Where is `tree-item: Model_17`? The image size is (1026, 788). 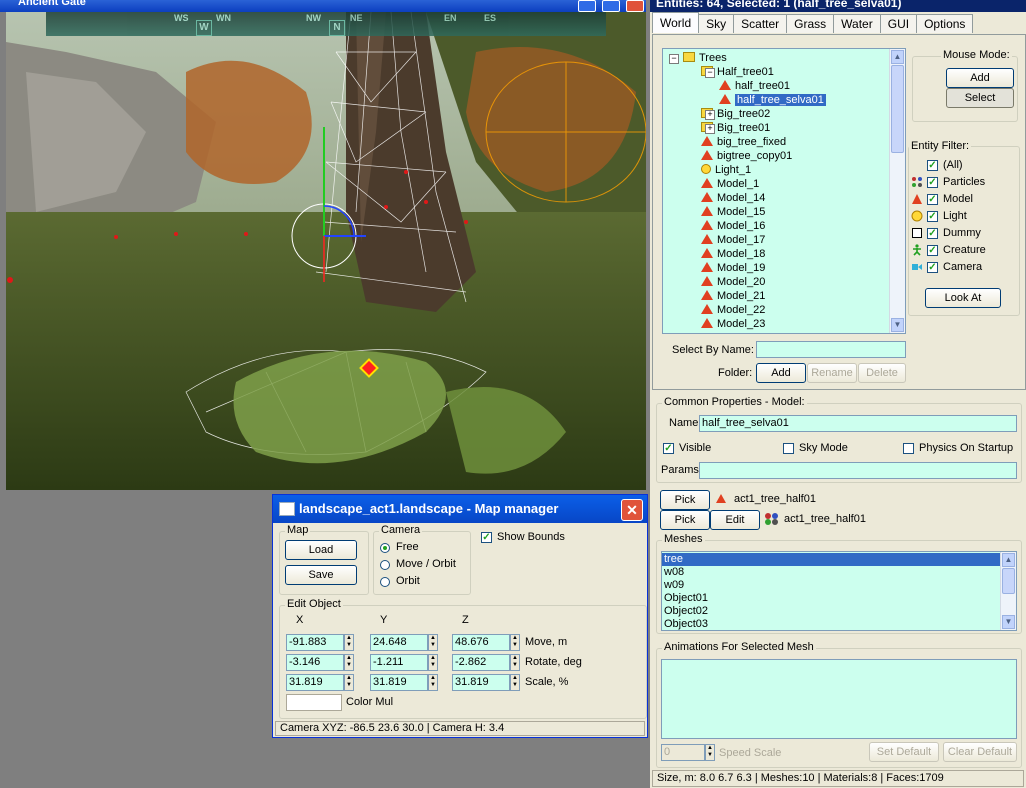
tree-item: Model_17 is located at coordinates (733, 240).